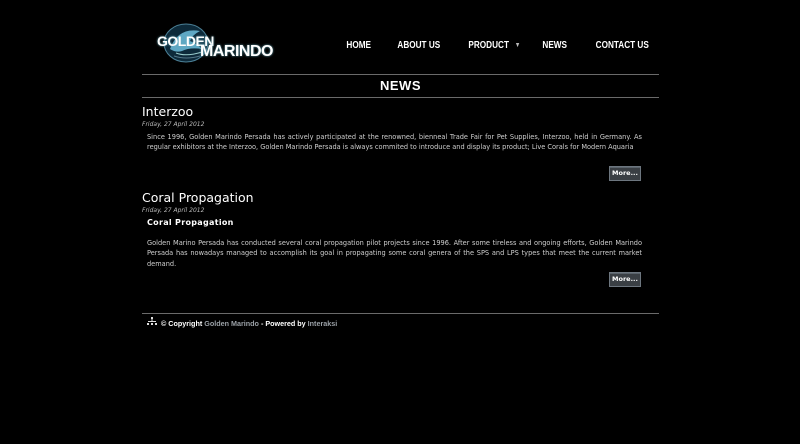 This screenshot has width=800, height=444. Describe the element at coordinates (231, 323) in the screenshot. I see `company-link: Golden Marindo` at that location.